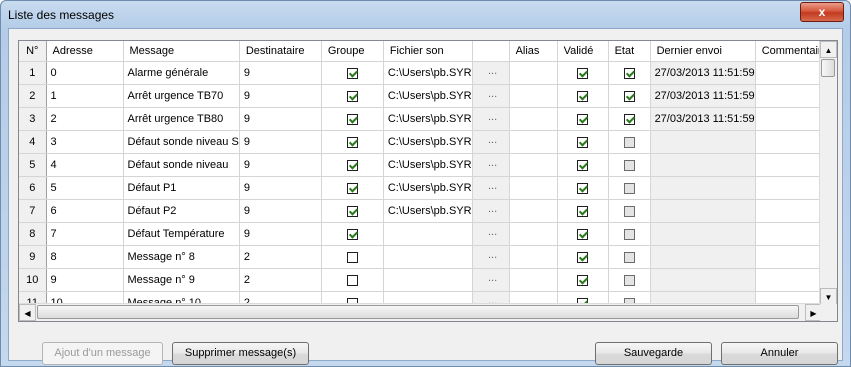 This screenshot has width=851, height=367. What do you see at coordinates (33, 51) in the screenshot?
I see `column-header-0: N°` at bounding box center [33, 51].